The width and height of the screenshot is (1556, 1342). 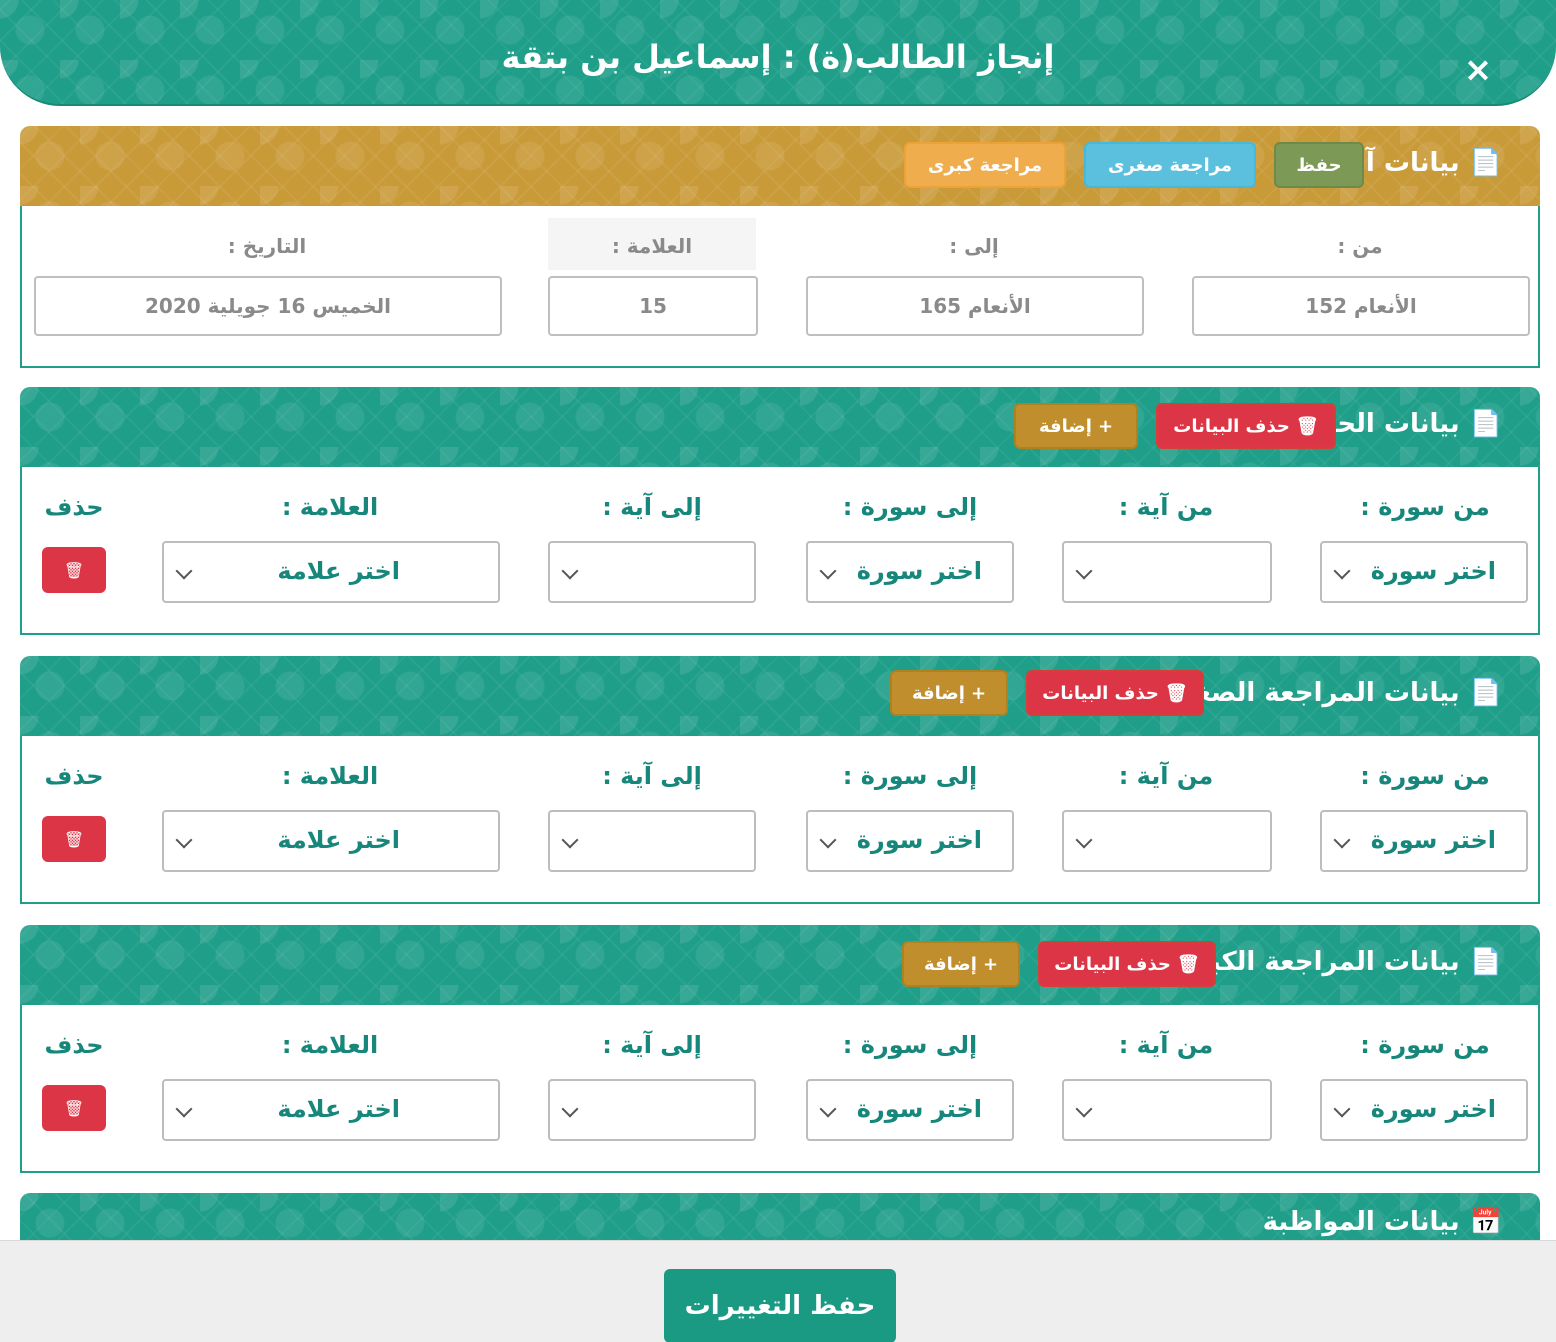 What do you see at coordinates (780, 1305) in the screenshot?
I see `save-changes-button: حفظ التغييرات` at bounding box center [780, 1305].